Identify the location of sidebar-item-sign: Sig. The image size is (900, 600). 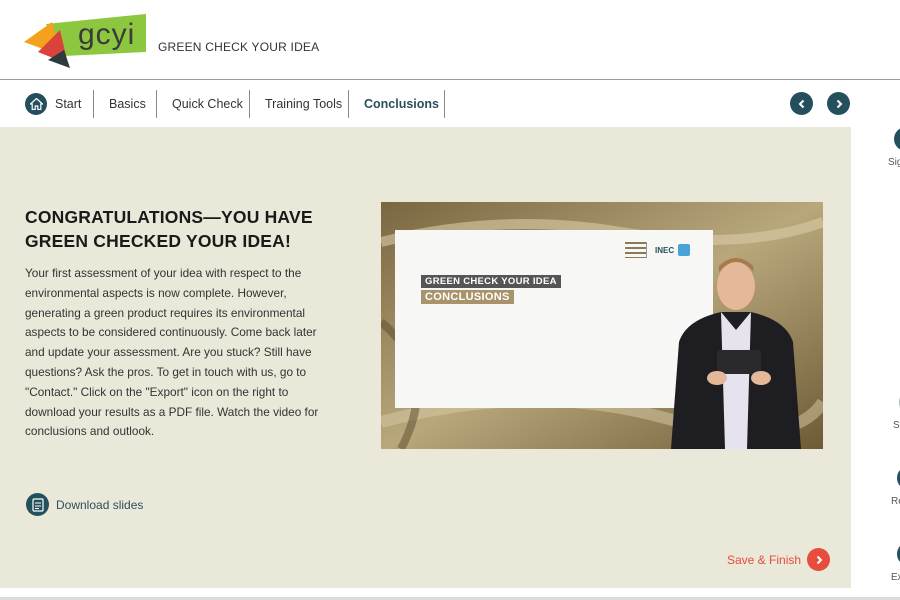
(894, 147).